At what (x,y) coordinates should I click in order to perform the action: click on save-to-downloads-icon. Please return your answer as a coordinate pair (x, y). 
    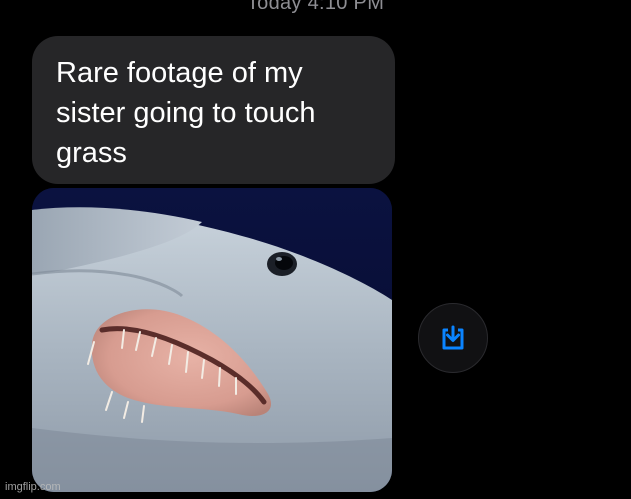
    Looking at the image, I should click on (453, 337).